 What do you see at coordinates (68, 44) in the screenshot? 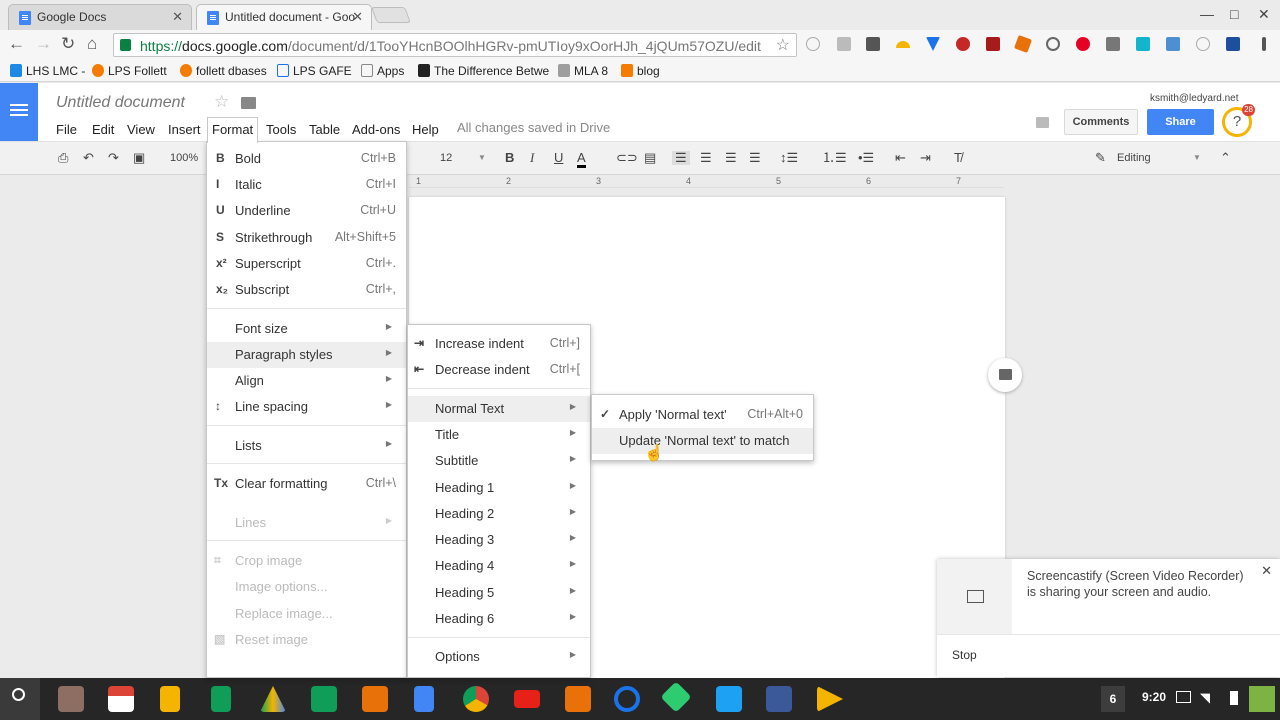
I see `reload-icon: ↻` at bounding box center [68, 44].